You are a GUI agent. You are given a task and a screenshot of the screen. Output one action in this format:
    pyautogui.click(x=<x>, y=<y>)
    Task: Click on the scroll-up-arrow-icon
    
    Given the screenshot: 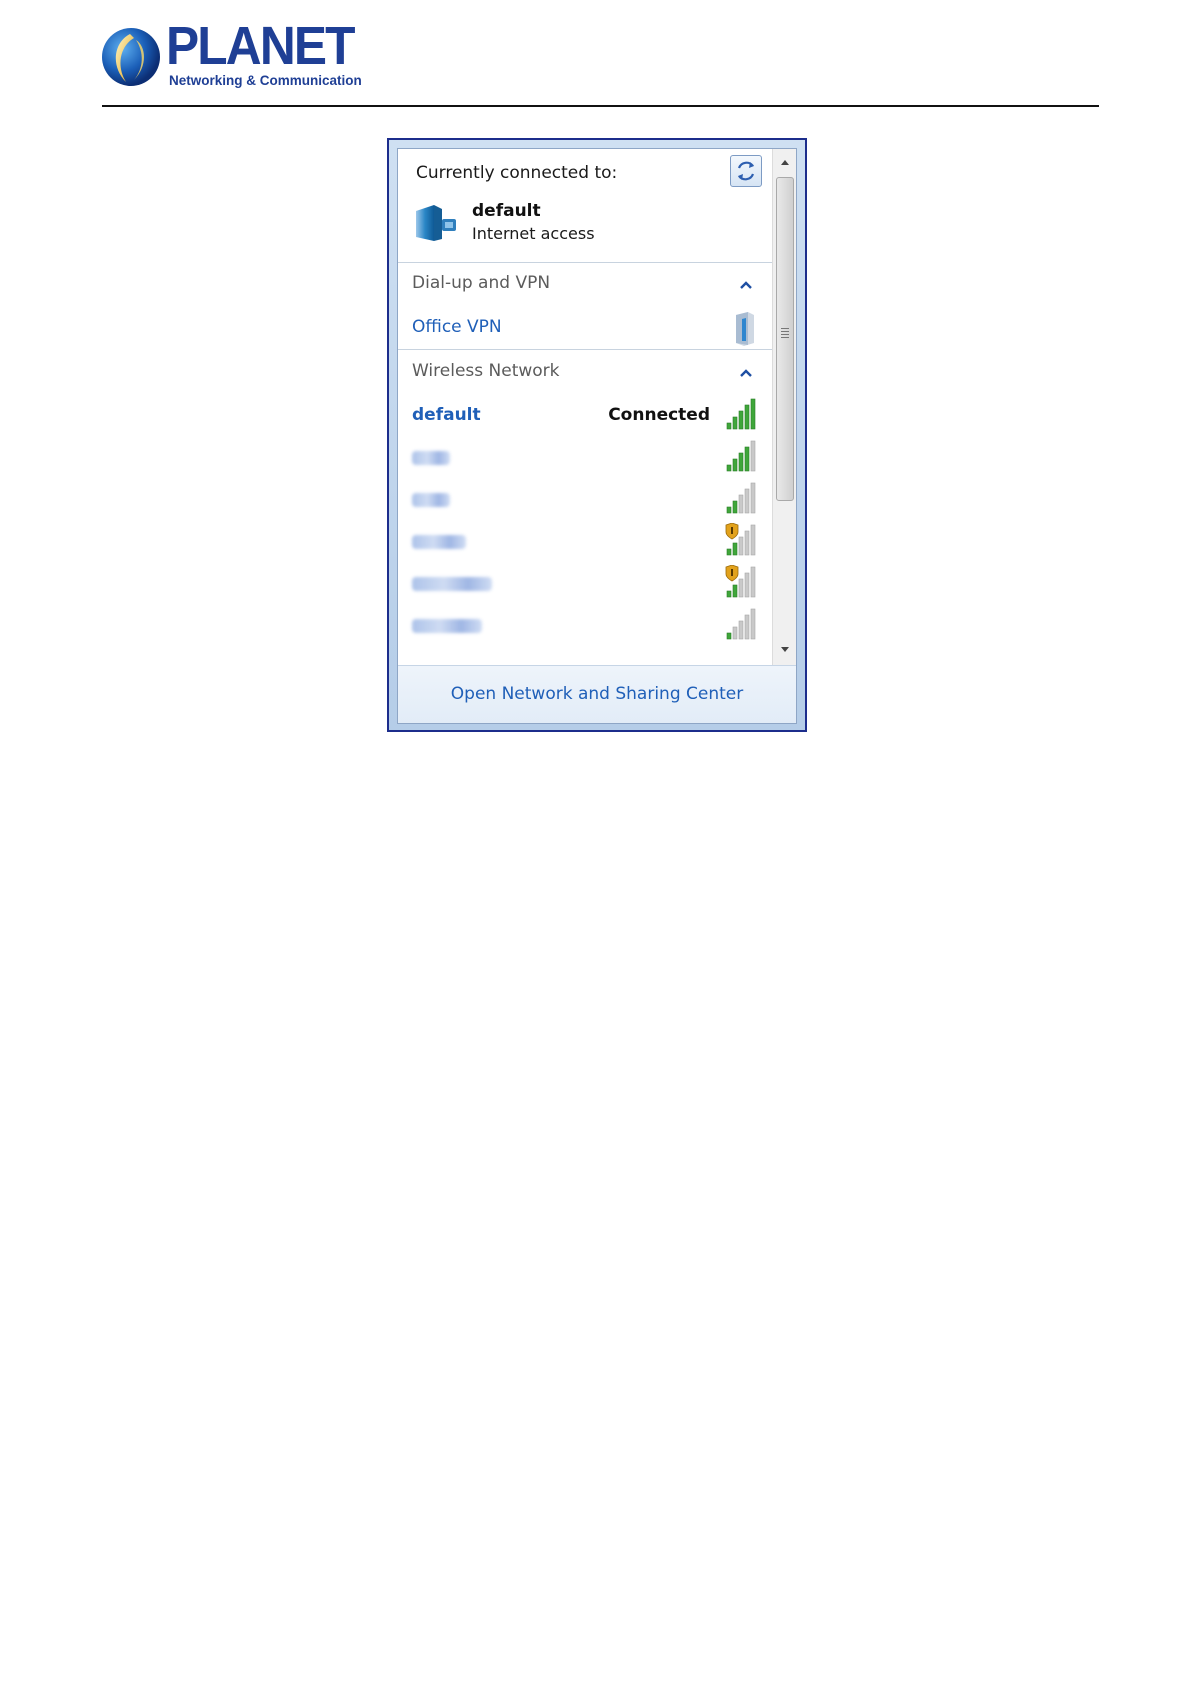 What is the action you would take?
    pyautogui.click(x=785, y=163)
    